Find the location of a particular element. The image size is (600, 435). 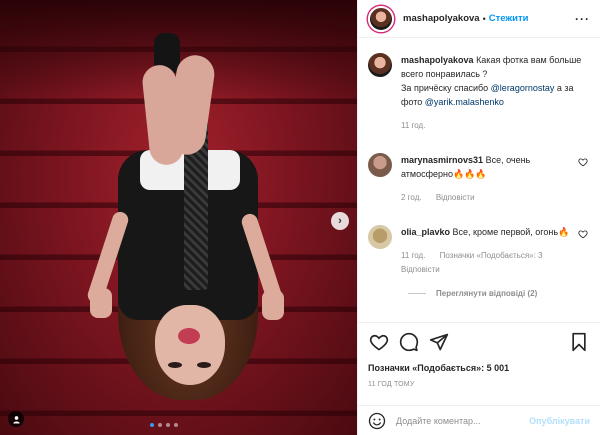

save-button is located at coordinates (579, 342).